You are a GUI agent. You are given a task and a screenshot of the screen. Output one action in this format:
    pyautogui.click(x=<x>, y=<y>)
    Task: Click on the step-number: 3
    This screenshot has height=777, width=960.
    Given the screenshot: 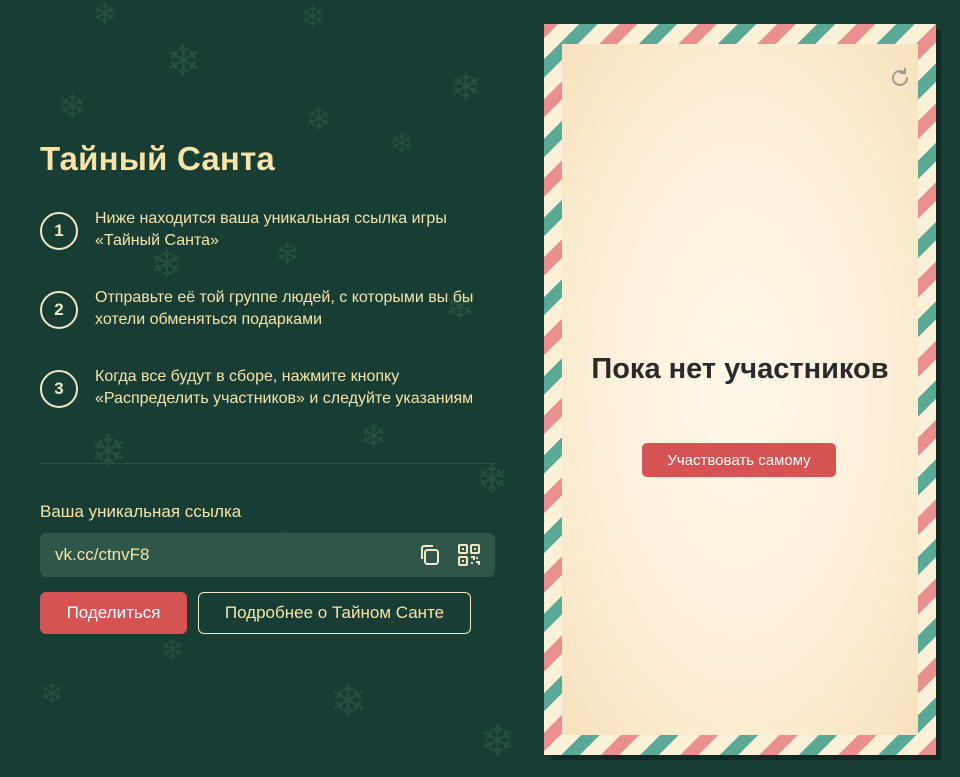 What is the action you would take?
    pyautogui.click(x=59, y=389)
    